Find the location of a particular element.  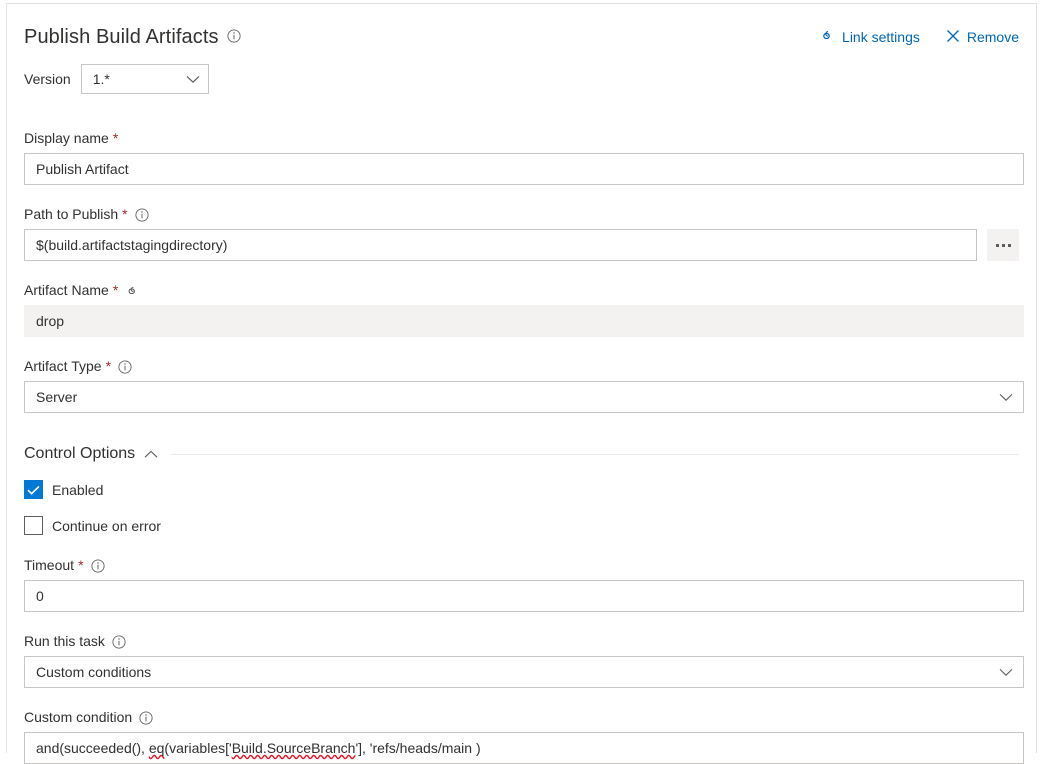

control-options-section-header: Control Options is located at coordinates (521, 454).